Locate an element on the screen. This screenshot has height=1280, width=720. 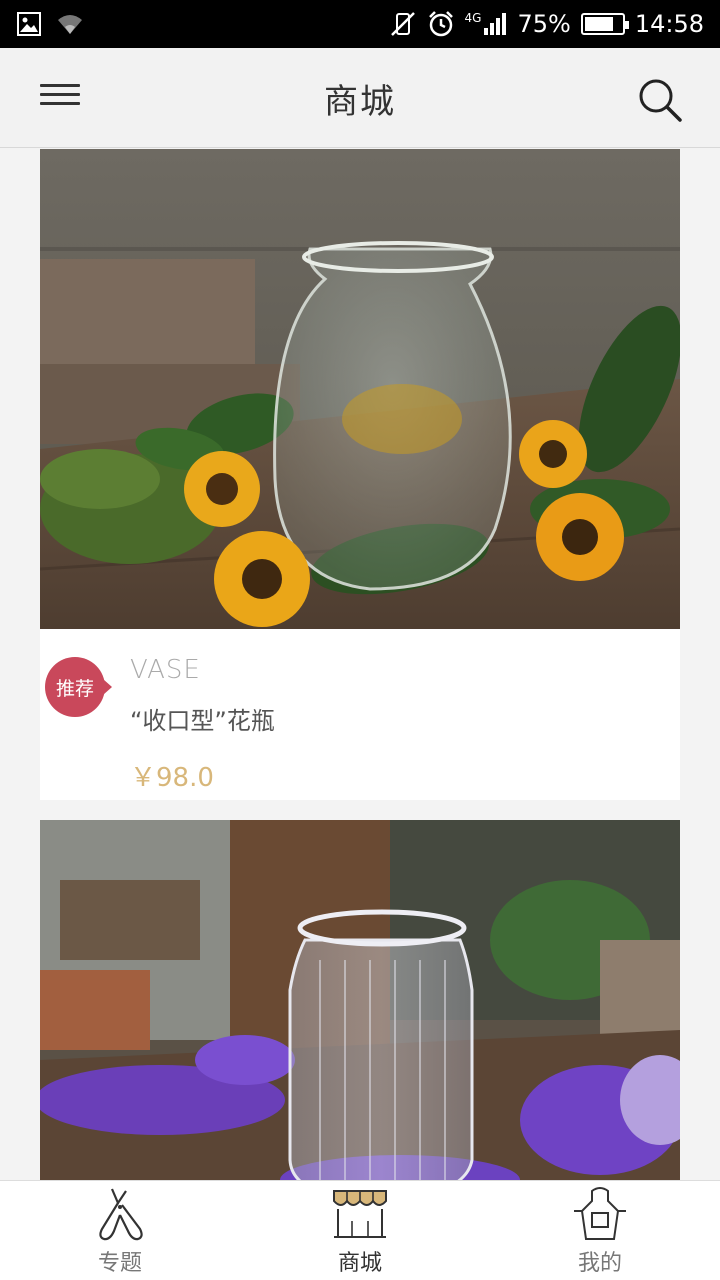
nav-item-shop: 商城 is located at coordinates (360, 1230).